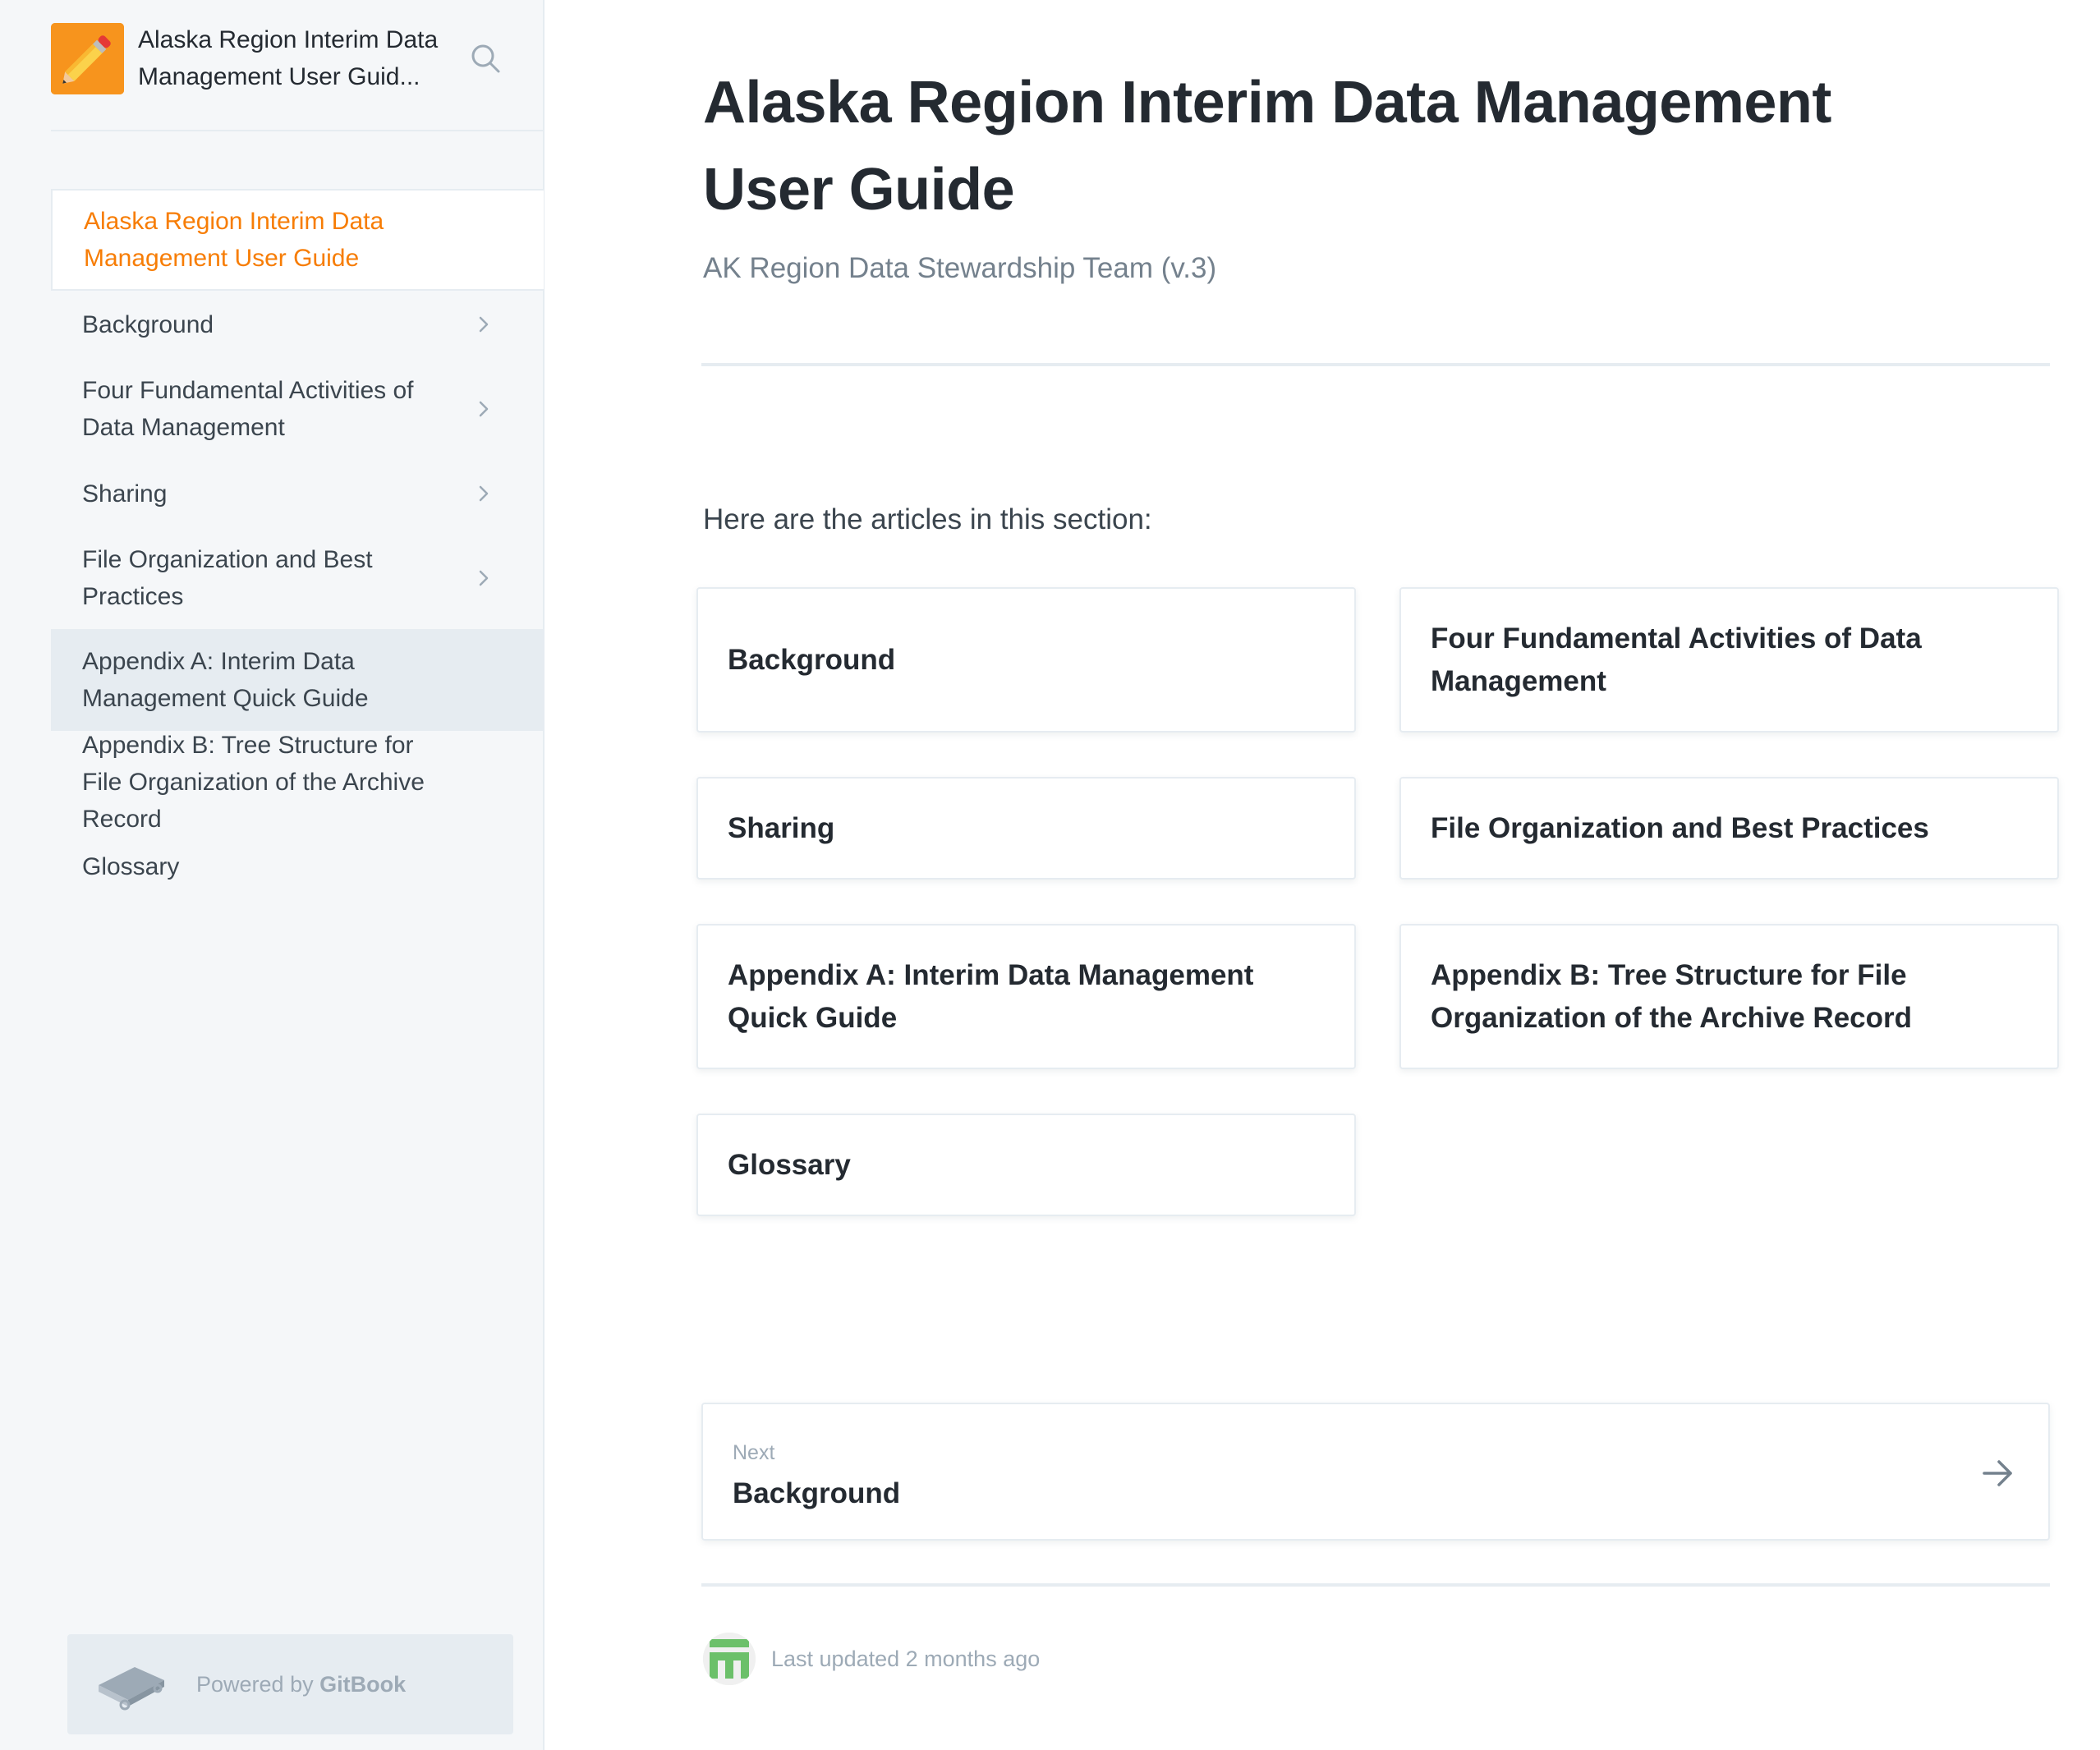  Describe the element at coordinates (227, 578) in the screenshot. I see `sidebar-item-label: File Organization and Best Practices` at that location.